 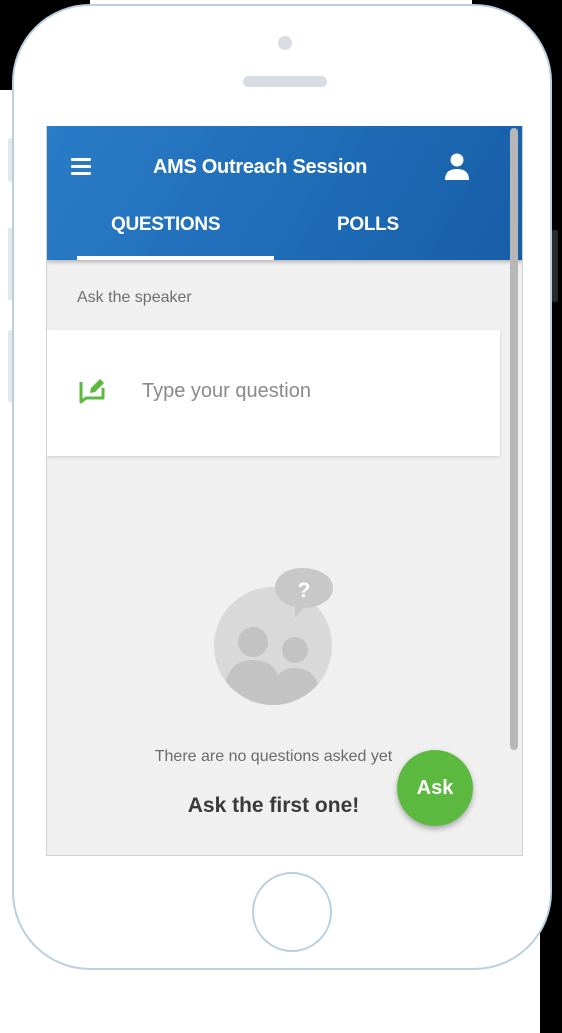 I want to click on user-icon, so click(x=457, y=167).